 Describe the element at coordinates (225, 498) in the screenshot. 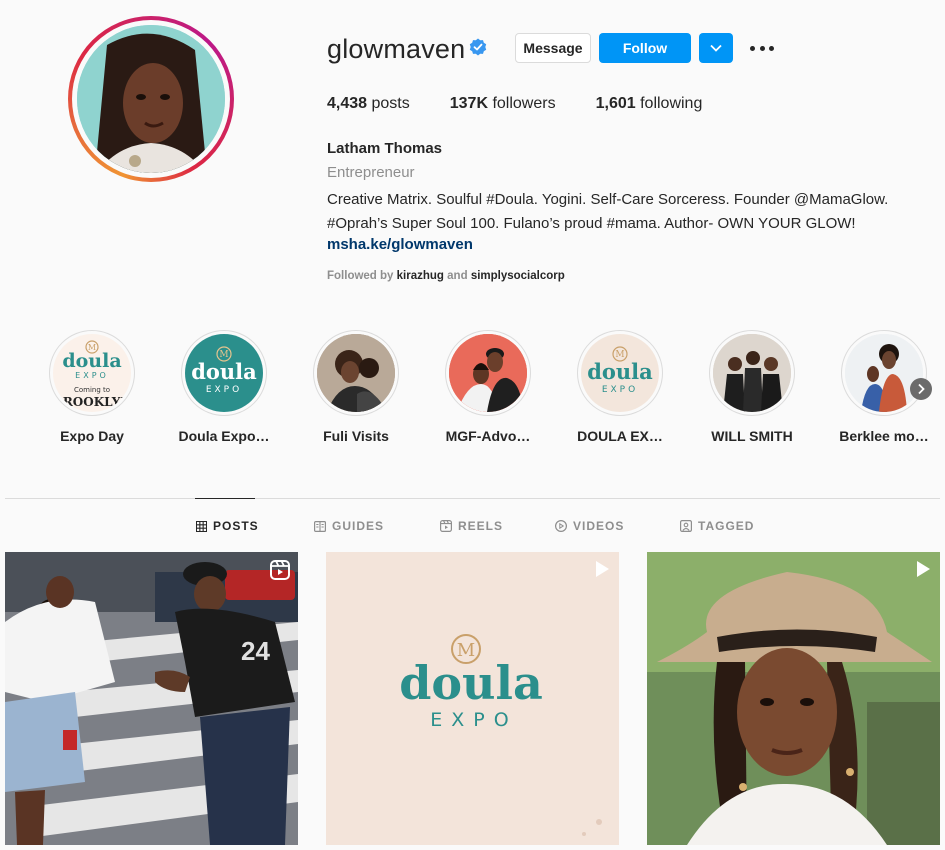

I see `active-tab-indicator` at that location.